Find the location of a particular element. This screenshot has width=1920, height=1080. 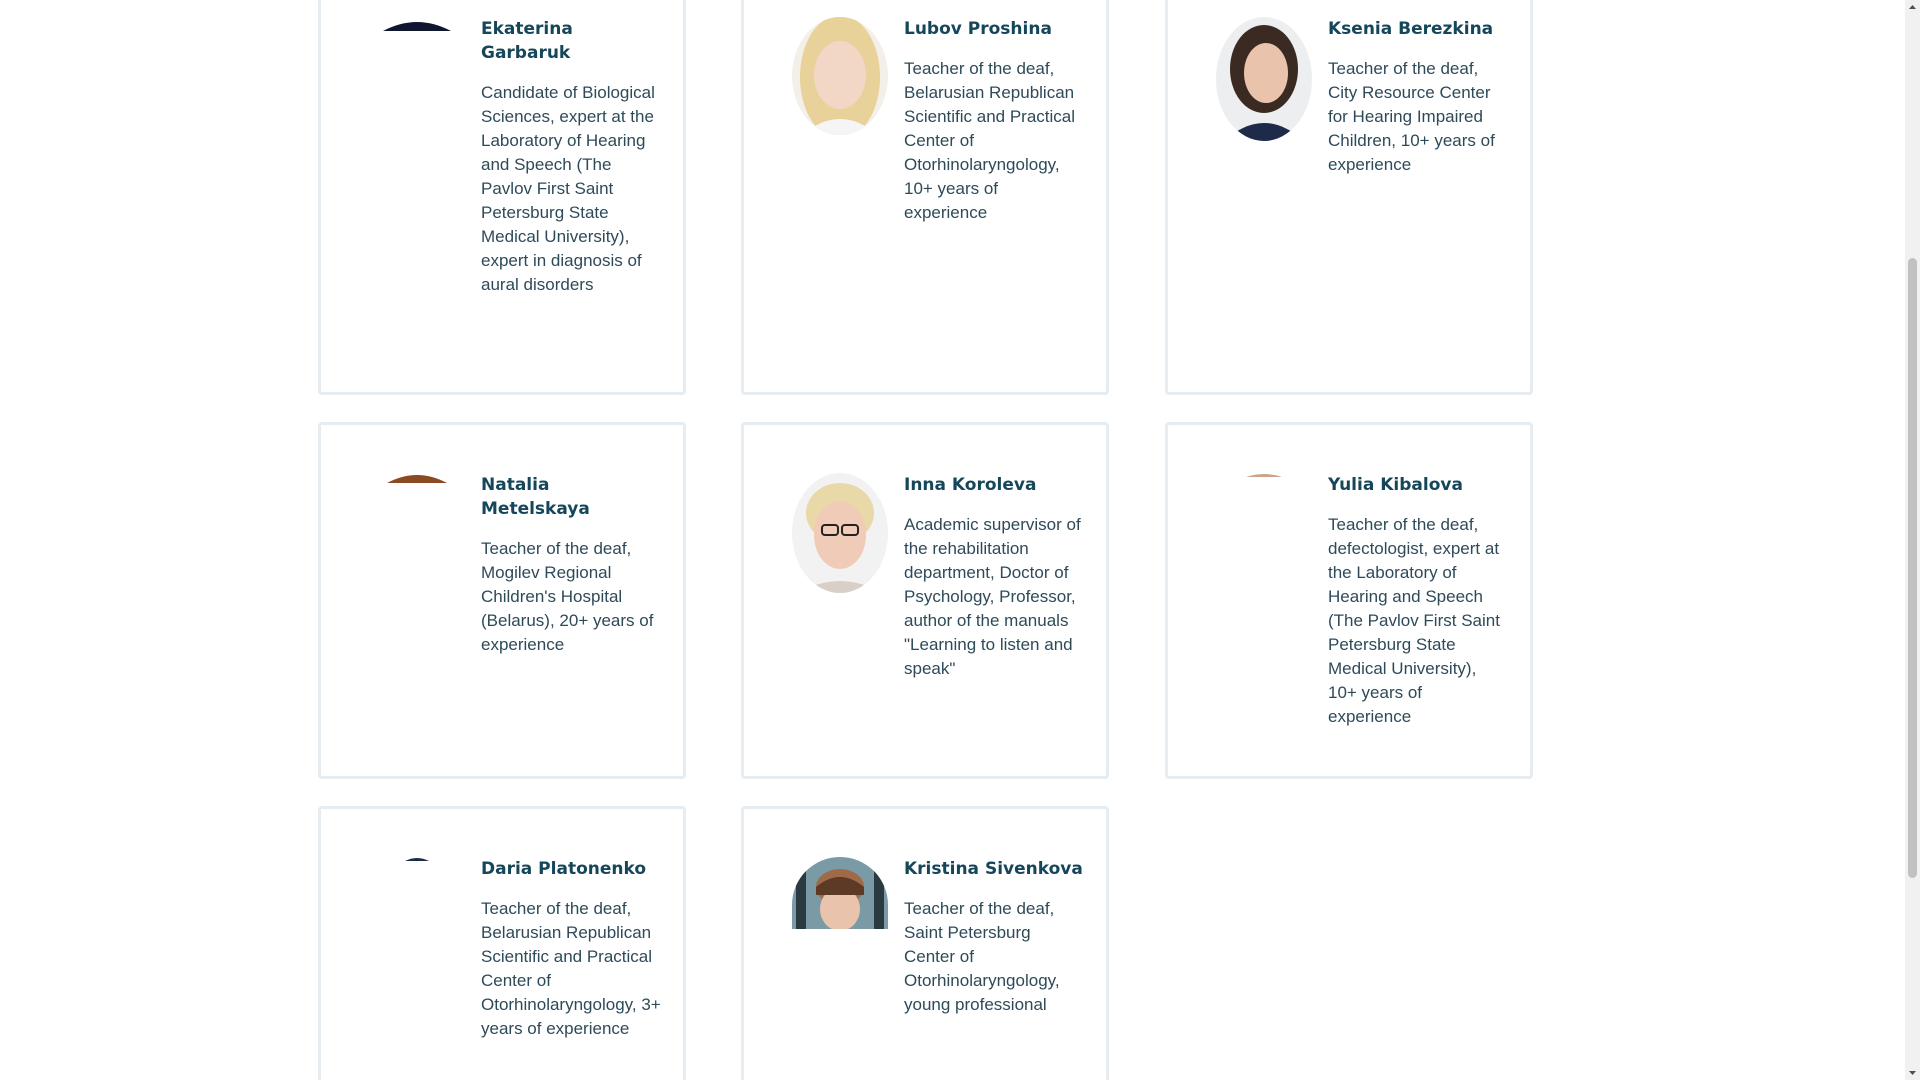

vertical-scrollbar is located at coordinates (1912, 540).